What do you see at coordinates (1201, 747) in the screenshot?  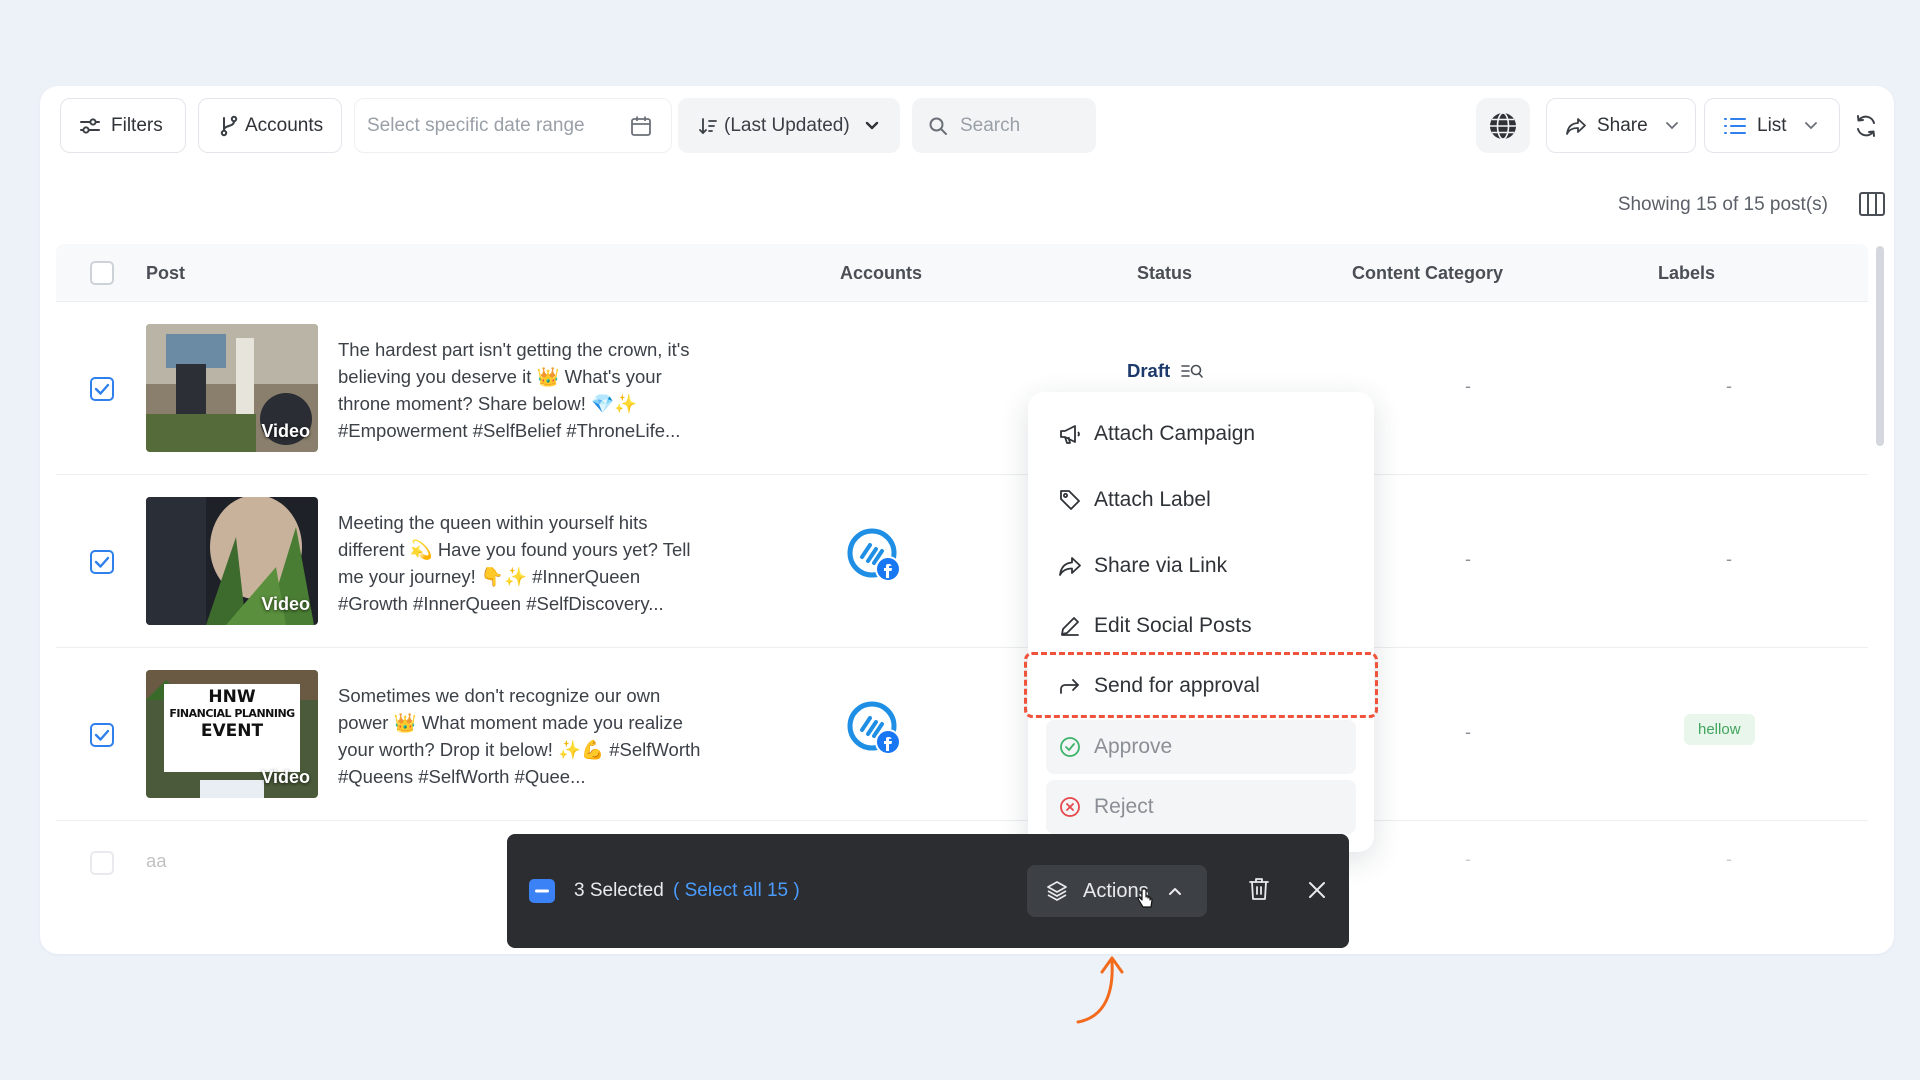 I see `menu-item-approve: Approve` at bounding box center [1201, 747].